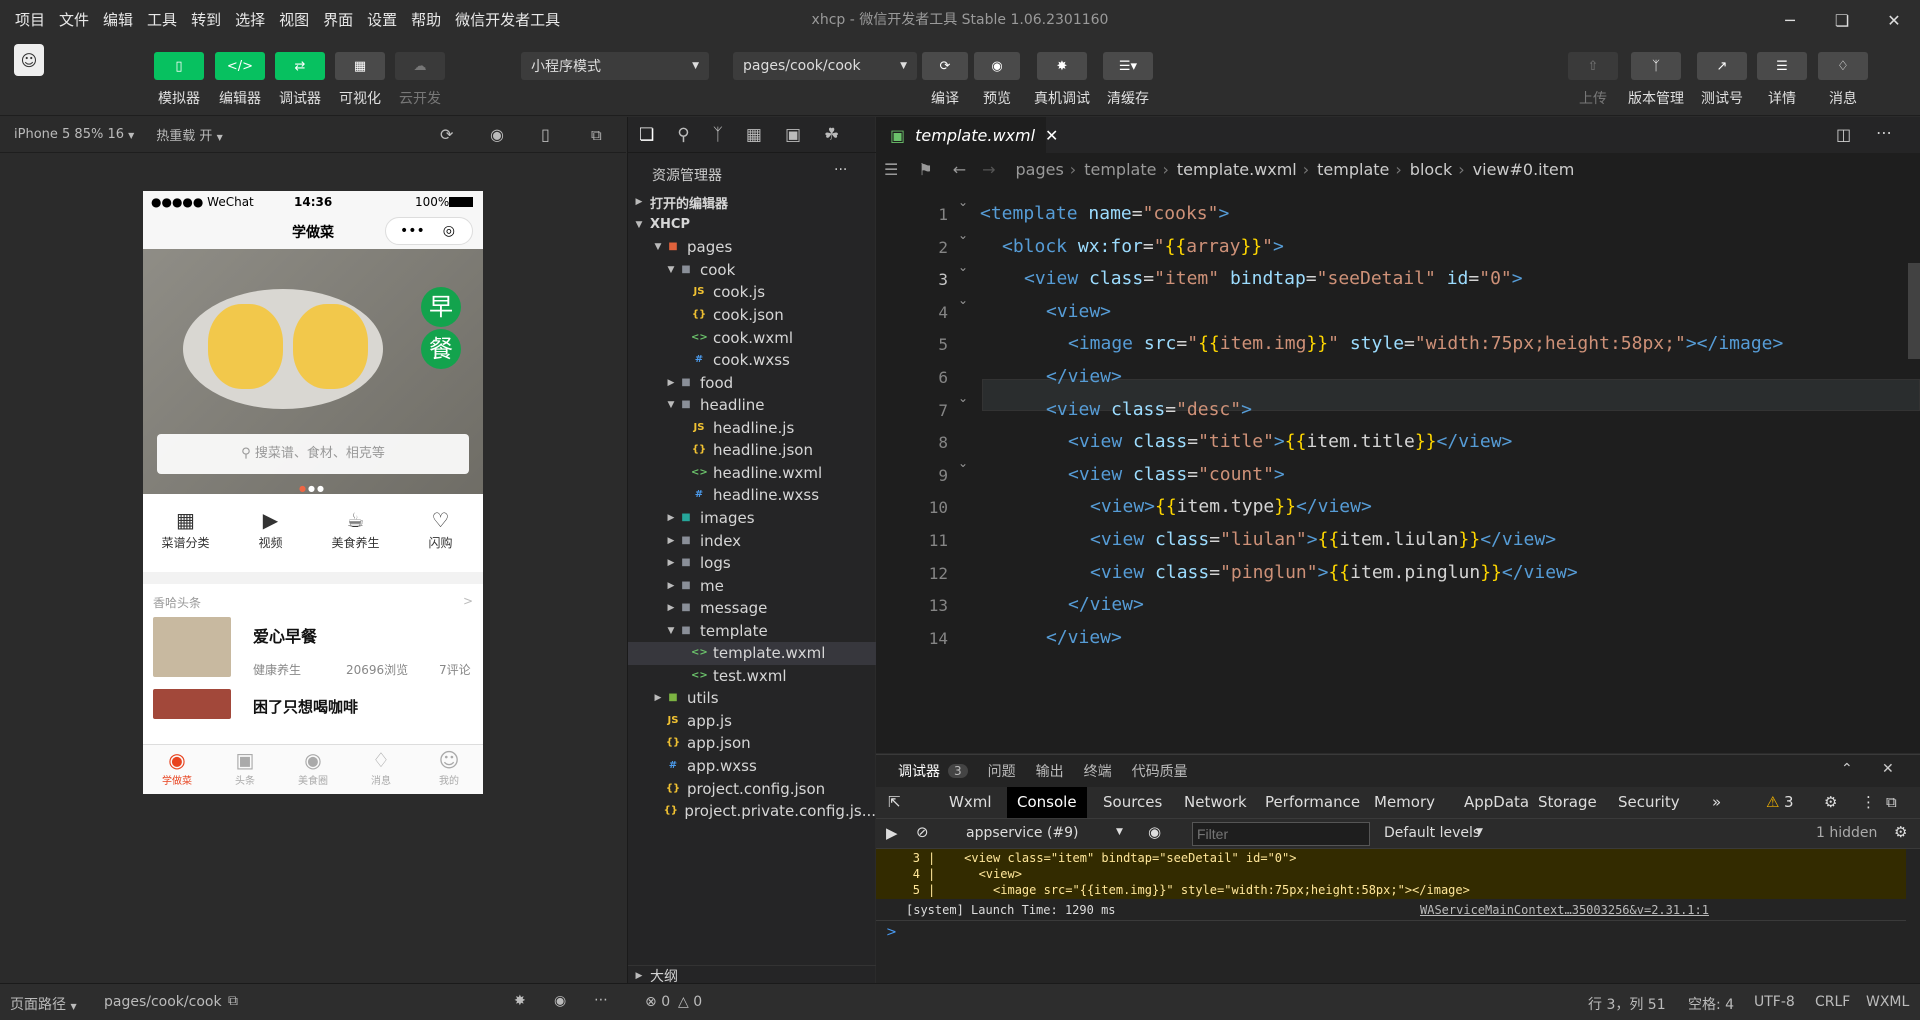 This screenshot has width=1920, height=1020. Describe the element at coordinates (752, 315) in the screenshot. I see `tree-file: {} cook.json` at that location.